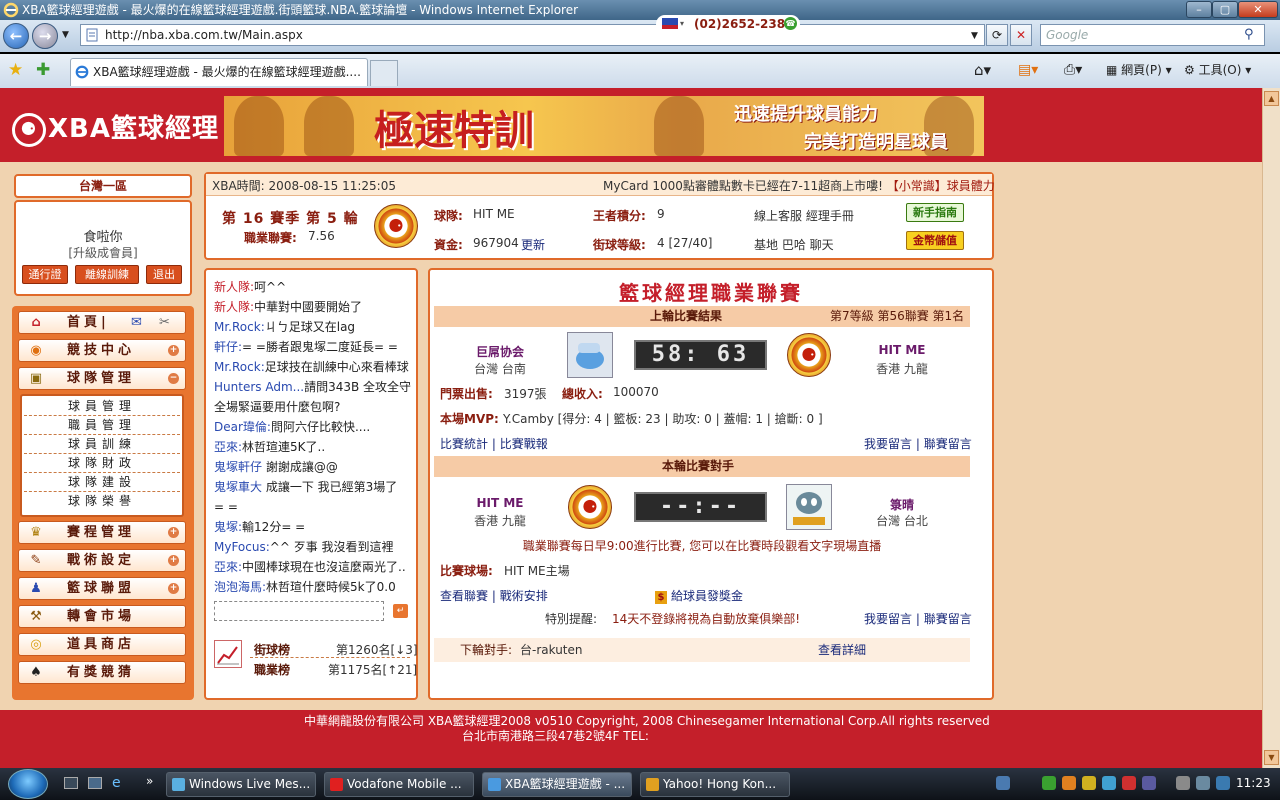 This screenshot has width=1280, height=800. Describe the element at coordinates (65, 35) in the screenshot. I see `history-dropdown-icon: ▼` at that location.